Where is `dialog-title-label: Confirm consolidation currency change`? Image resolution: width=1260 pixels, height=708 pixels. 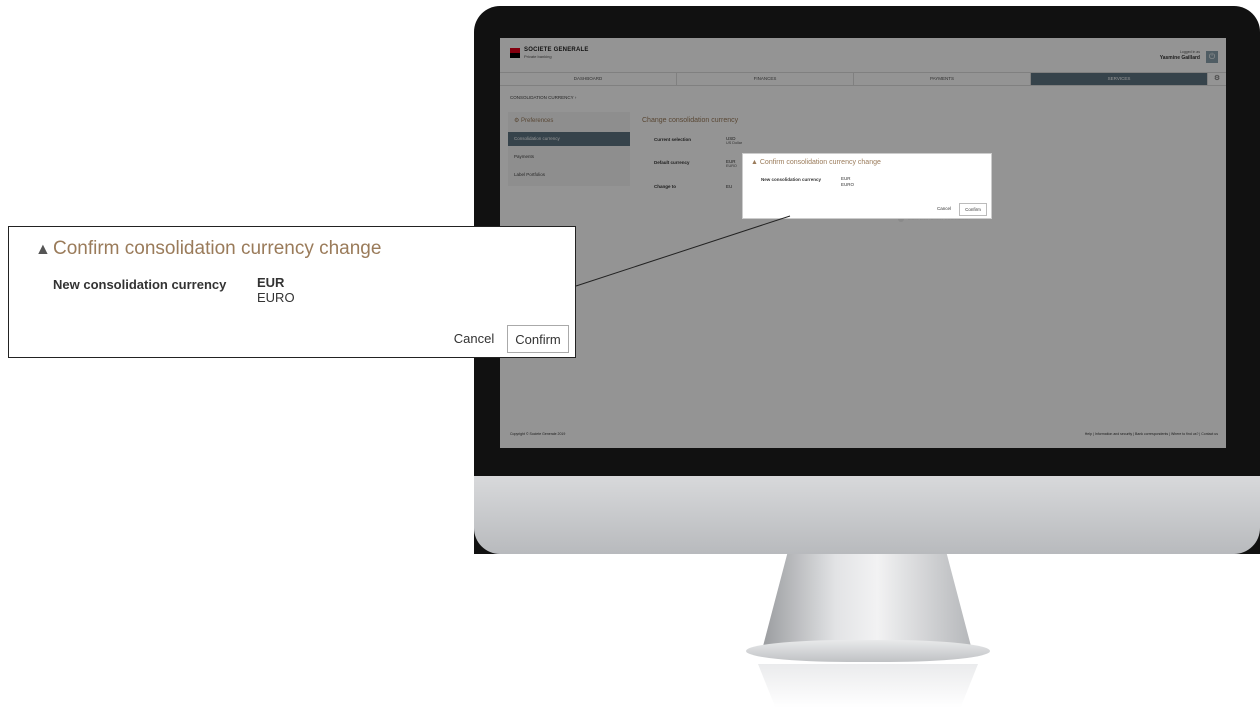 dialog-title-label: Confirm consolidation currency change is located at coordinates (820, 162).